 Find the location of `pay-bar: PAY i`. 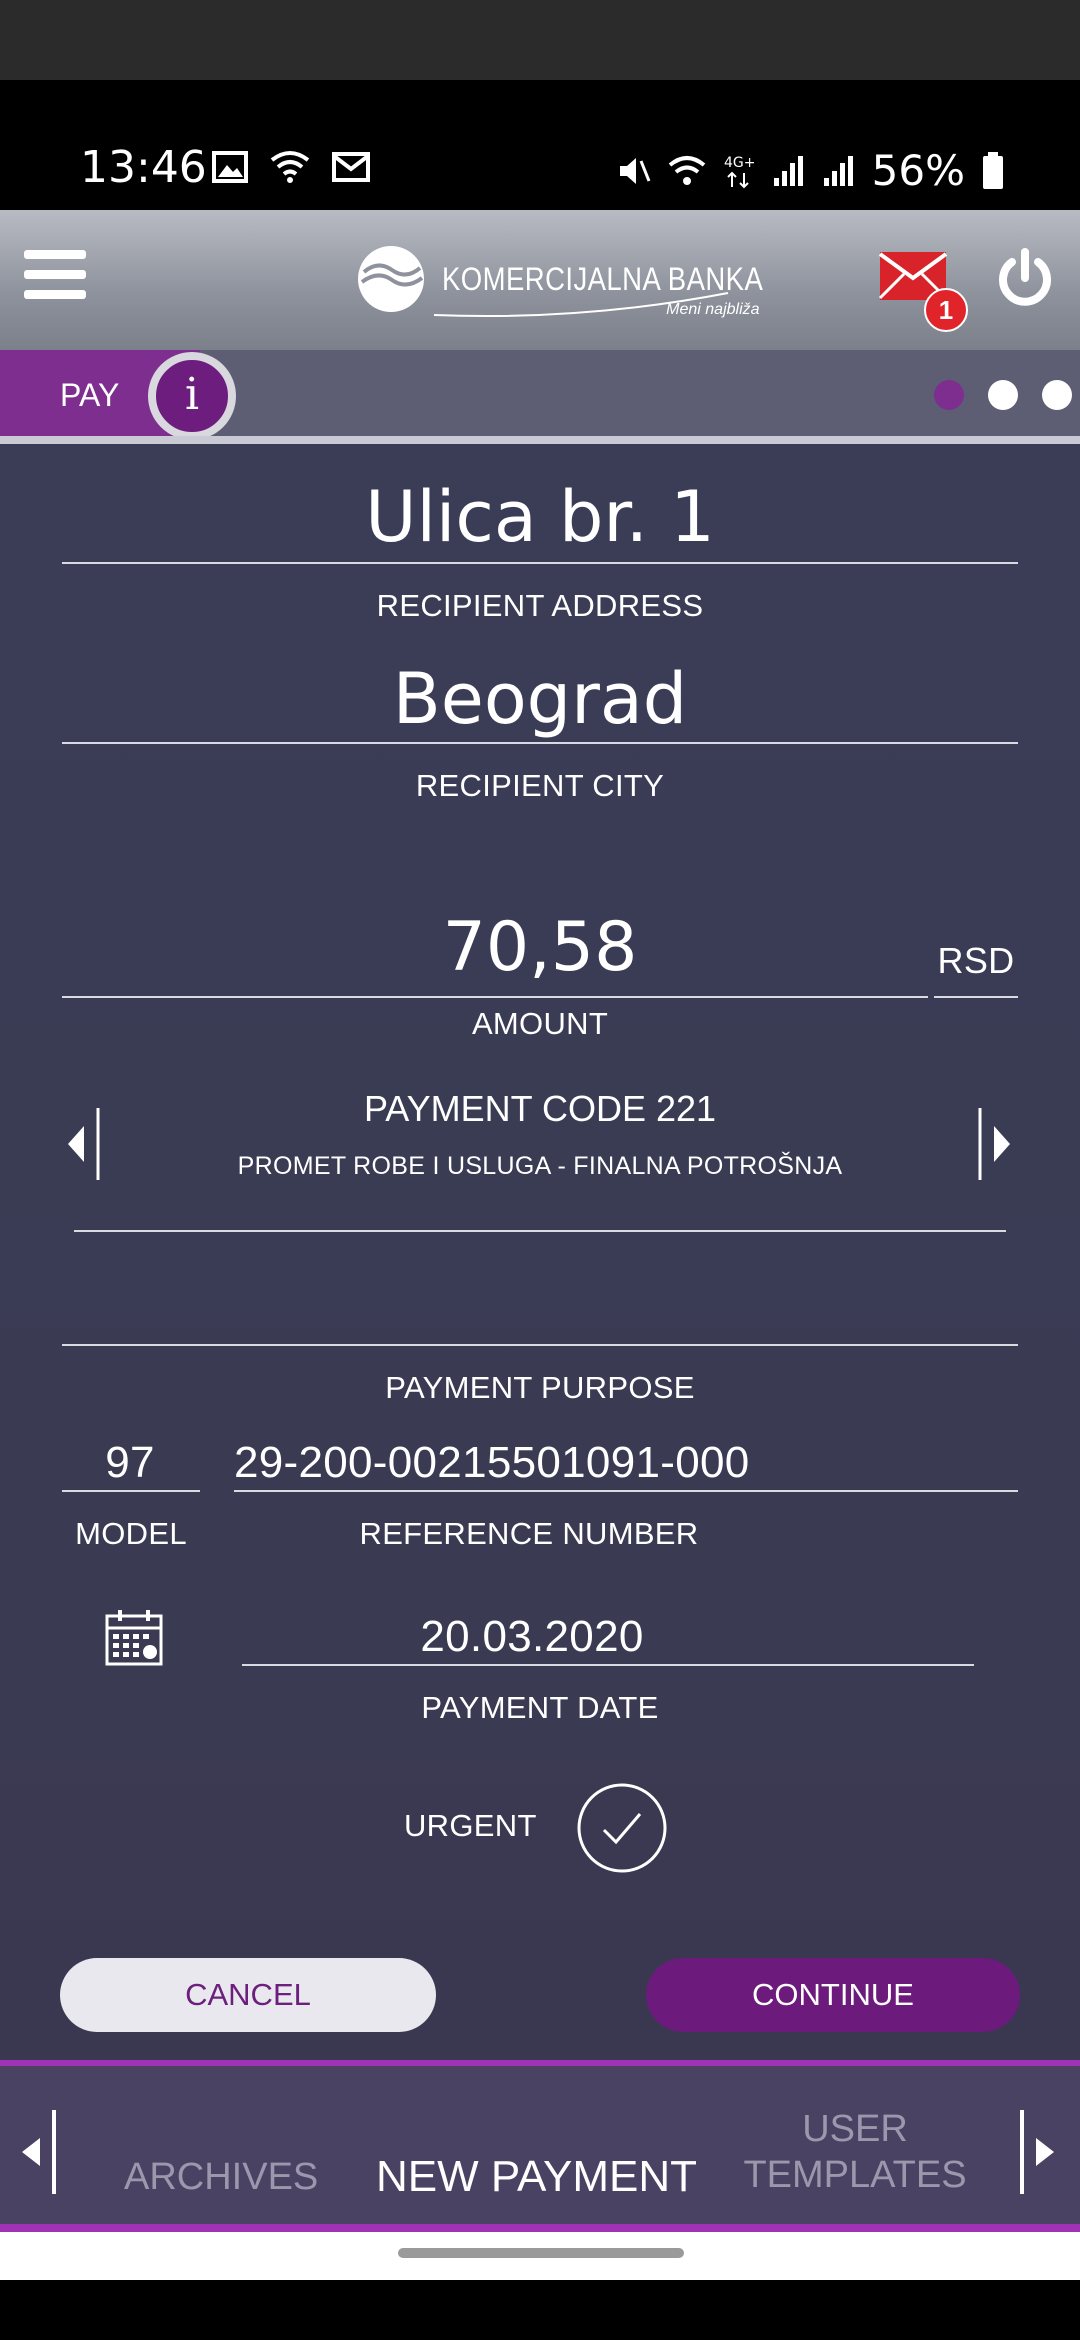

pay-bar: PAY i is located at coordinates (540, 395).